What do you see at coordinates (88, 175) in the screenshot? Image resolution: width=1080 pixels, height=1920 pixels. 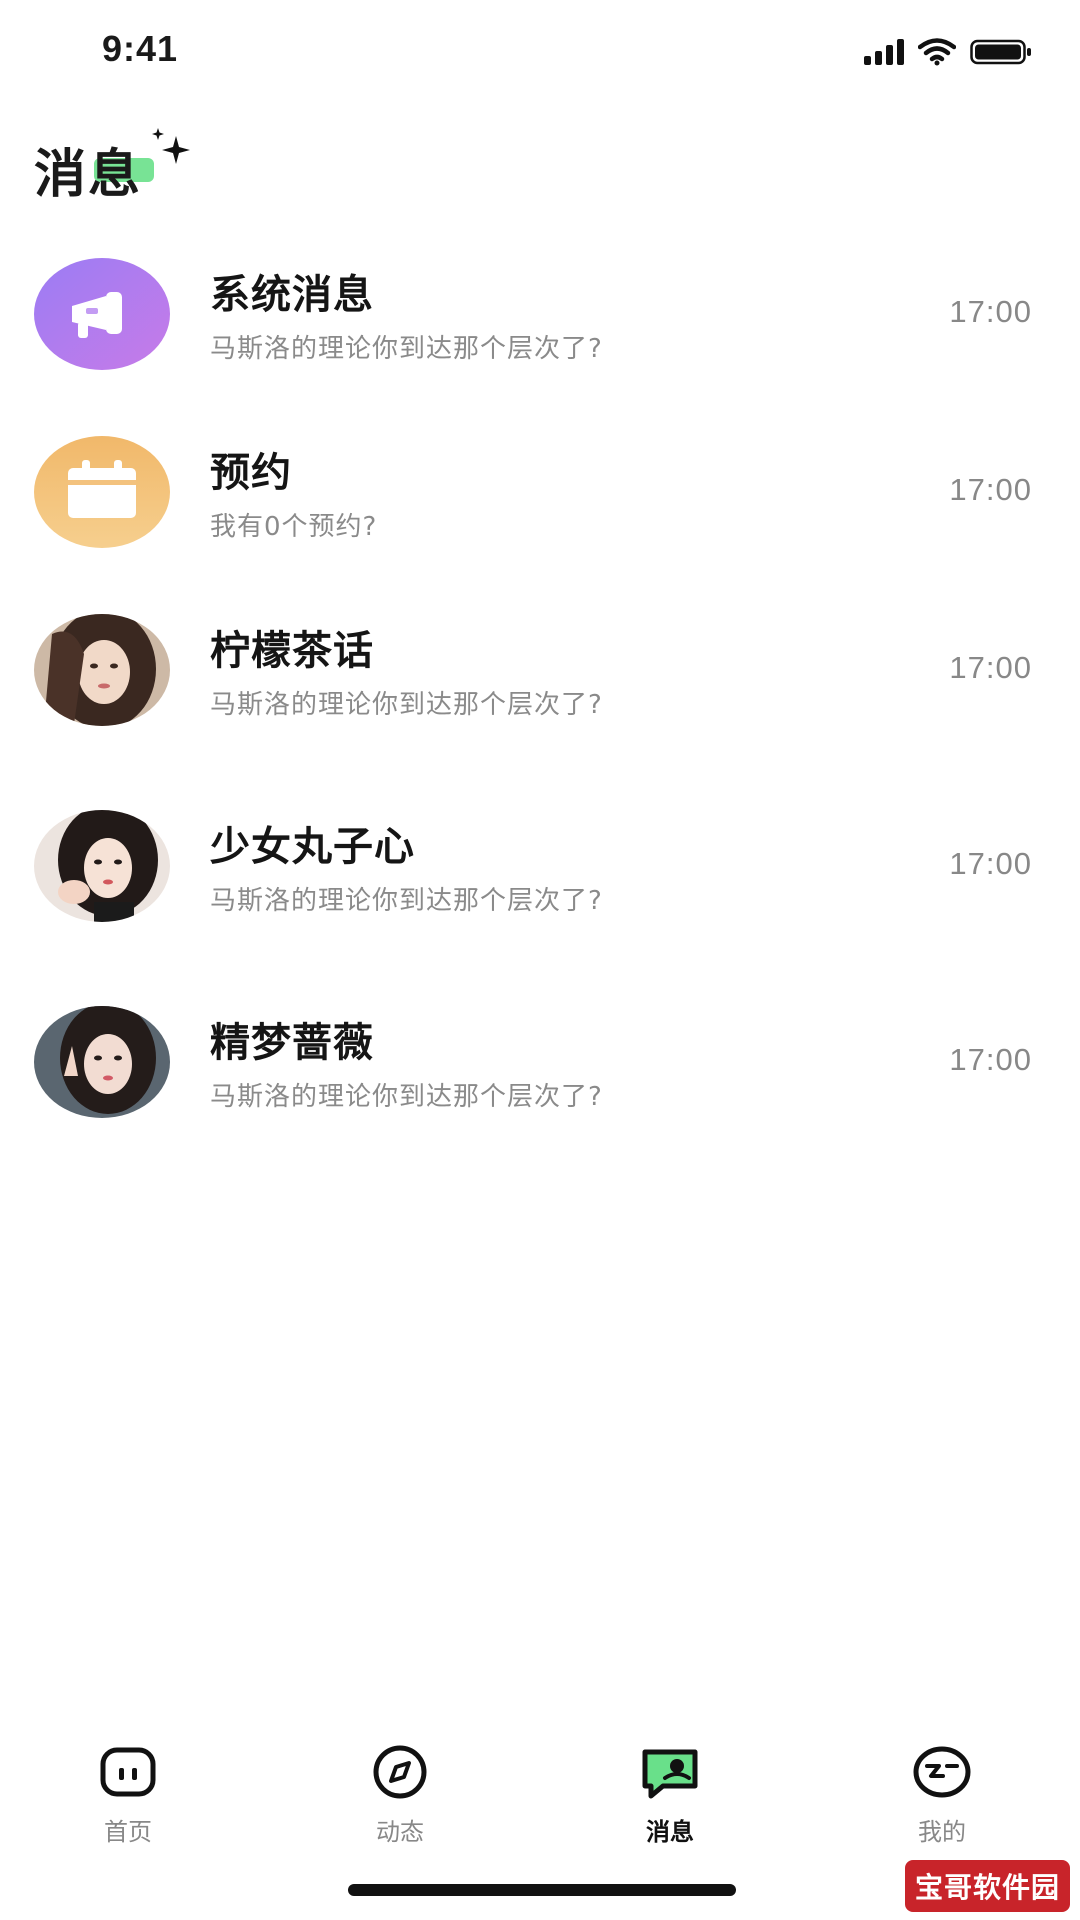 I see `page-title: 消息` at bounding box center [88, 175].